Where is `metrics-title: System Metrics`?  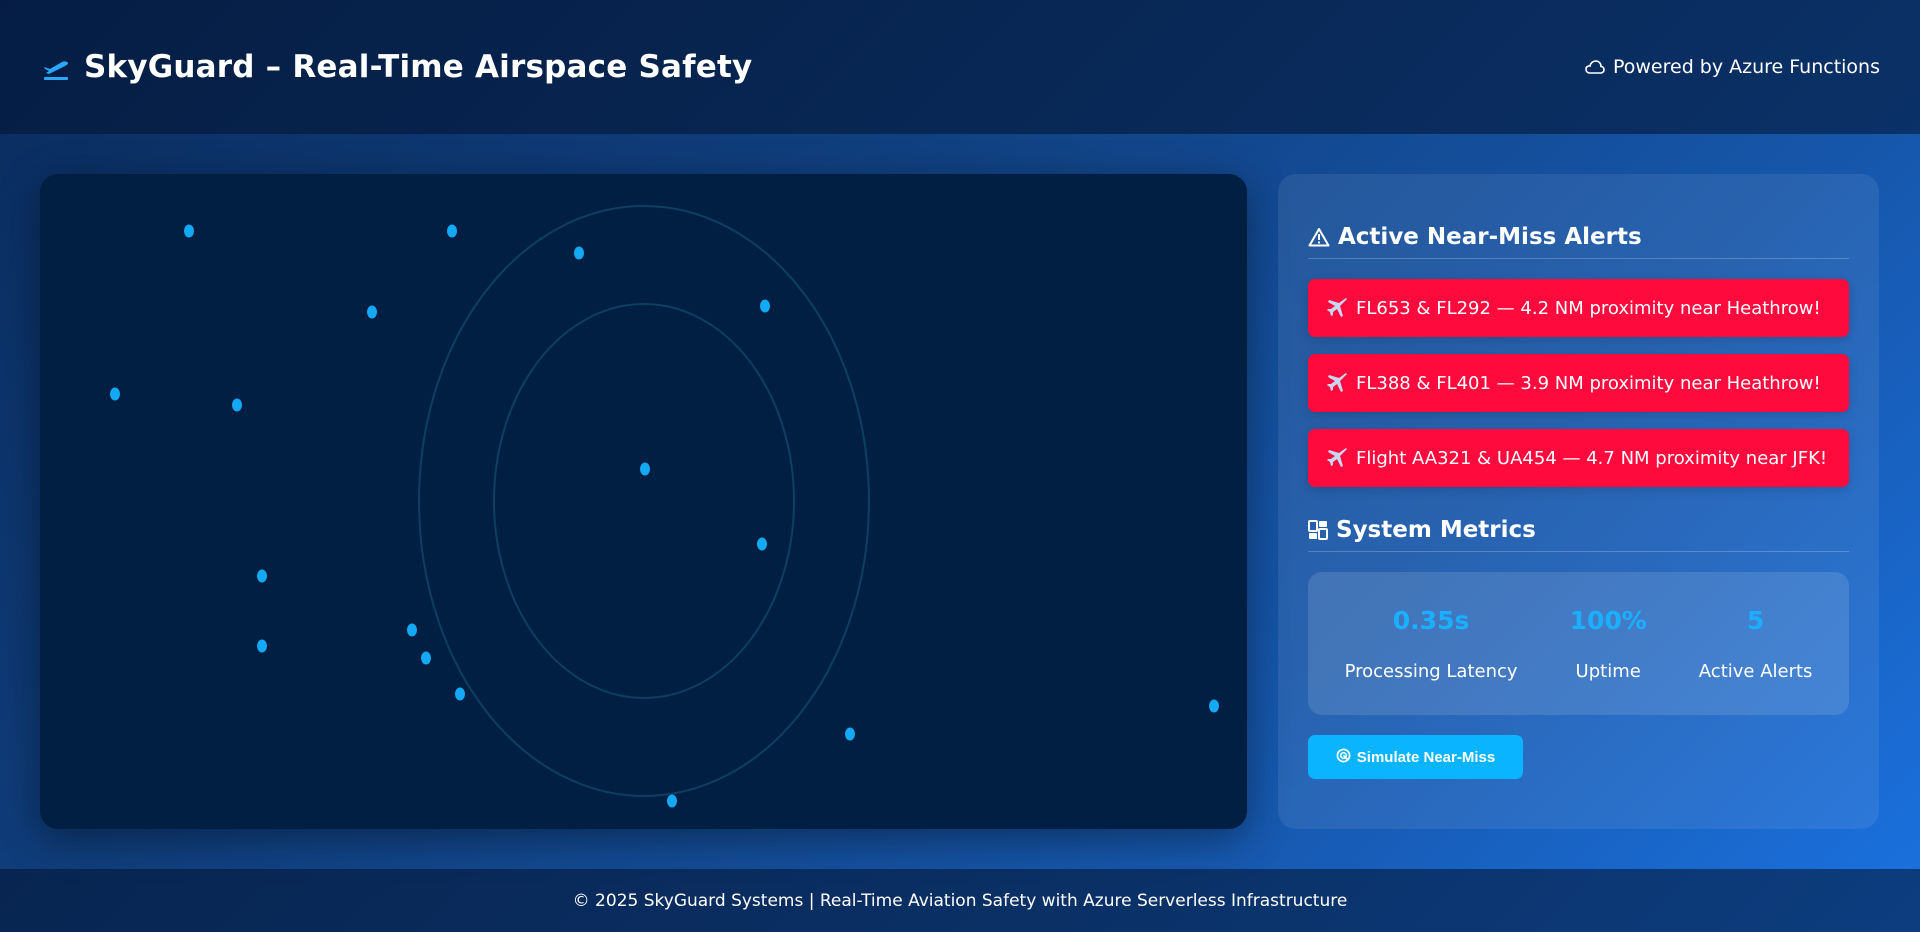 metrics-title: System Metrics is located at coordinates (1578, 534).